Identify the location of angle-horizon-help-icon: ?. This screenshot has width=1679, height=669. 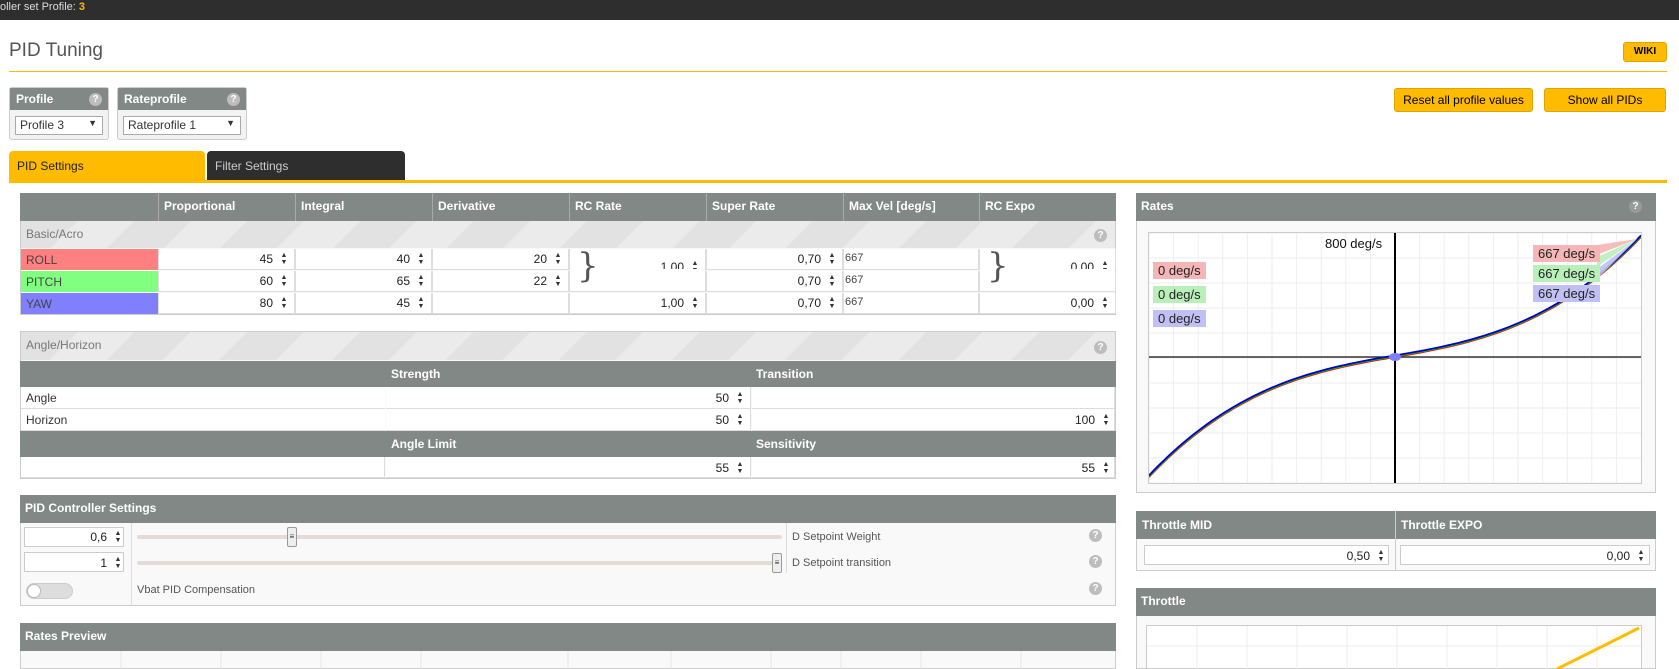
(1100, 347).